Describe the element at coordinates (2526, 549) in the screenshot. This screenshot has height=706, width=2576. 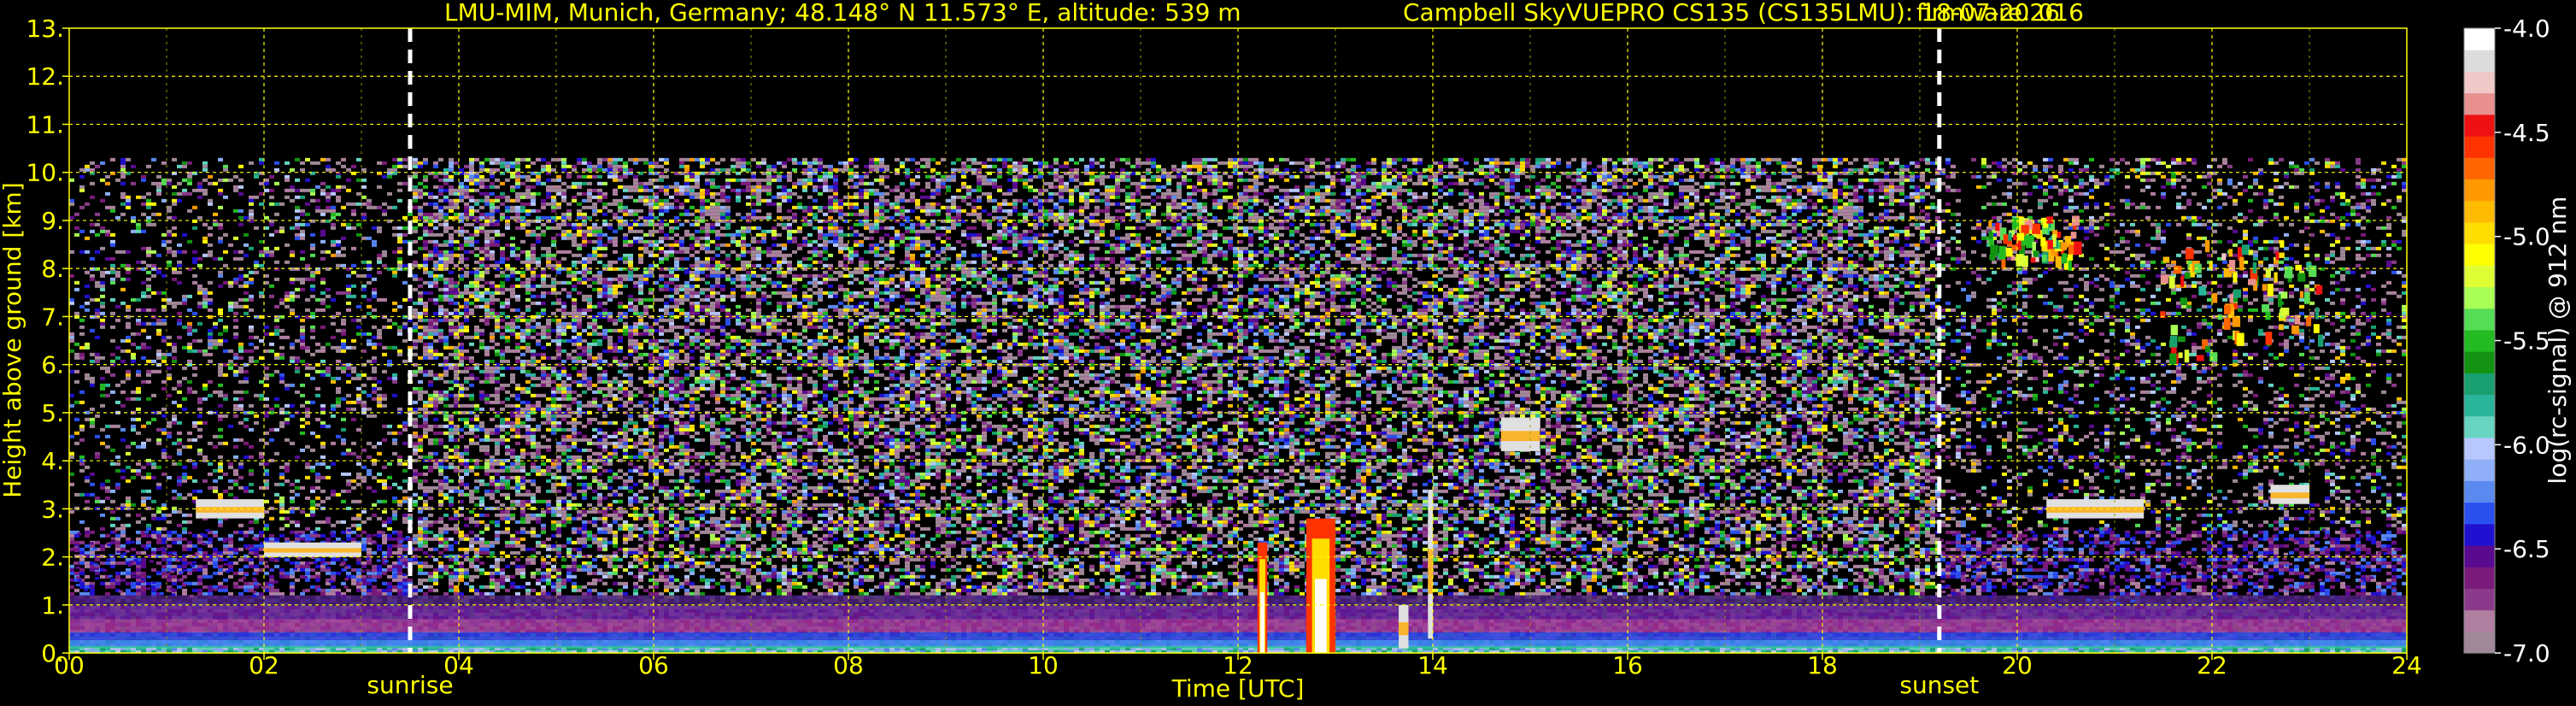
I see `colorbar-tick-label: -6.5` at that location.